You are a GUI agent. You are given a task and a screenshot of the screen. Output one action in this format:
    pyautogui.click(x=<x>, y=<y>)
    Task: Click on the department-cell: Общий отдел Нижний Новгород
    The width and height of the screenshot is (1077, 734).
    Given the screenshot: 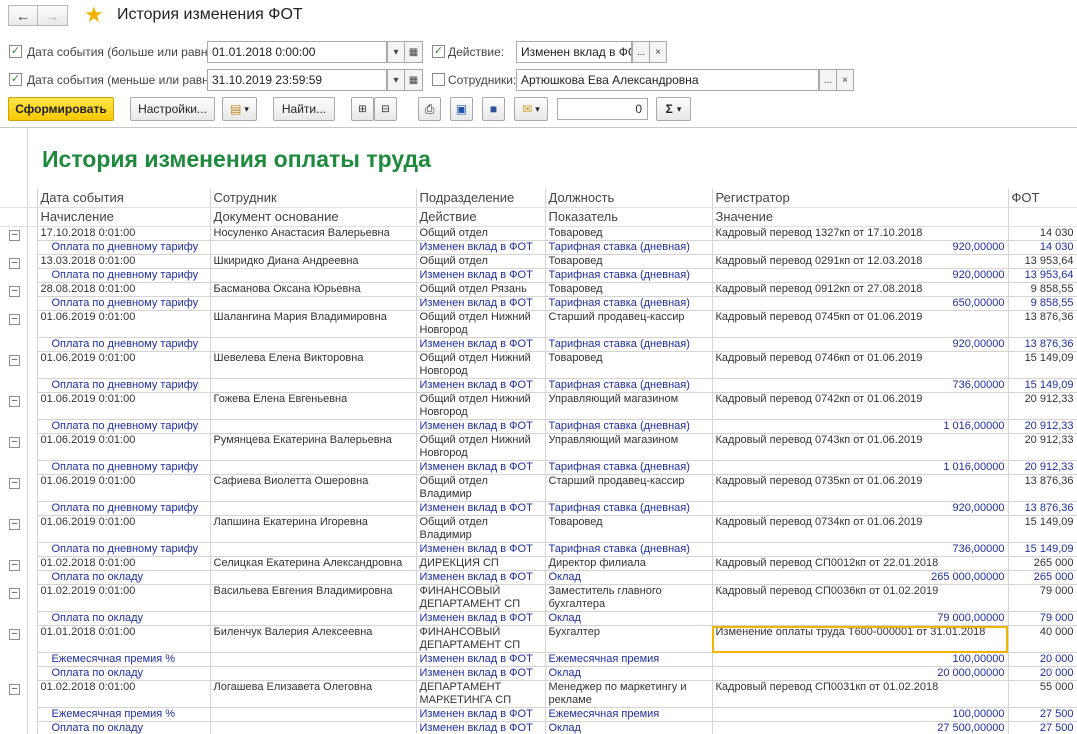 What is the action you would take?
    pyautogui.click(x=481, y=365)
    